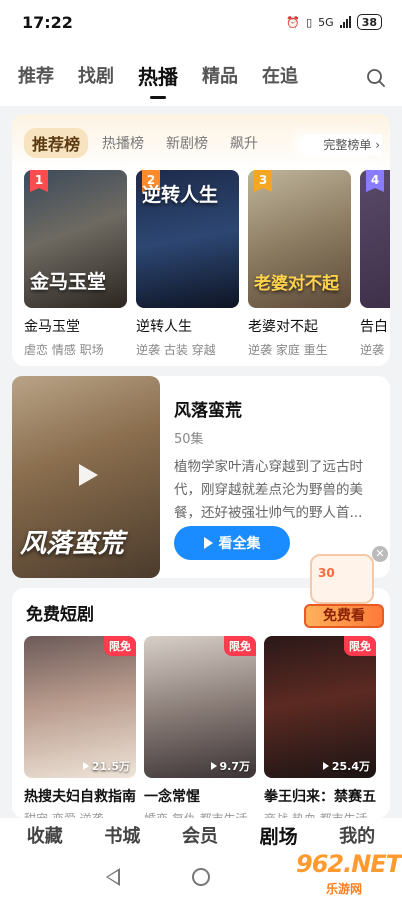 The height and width of the screenshot is (900, 402). I want to click on view-count-value: 25.4万, so click(350, 766).